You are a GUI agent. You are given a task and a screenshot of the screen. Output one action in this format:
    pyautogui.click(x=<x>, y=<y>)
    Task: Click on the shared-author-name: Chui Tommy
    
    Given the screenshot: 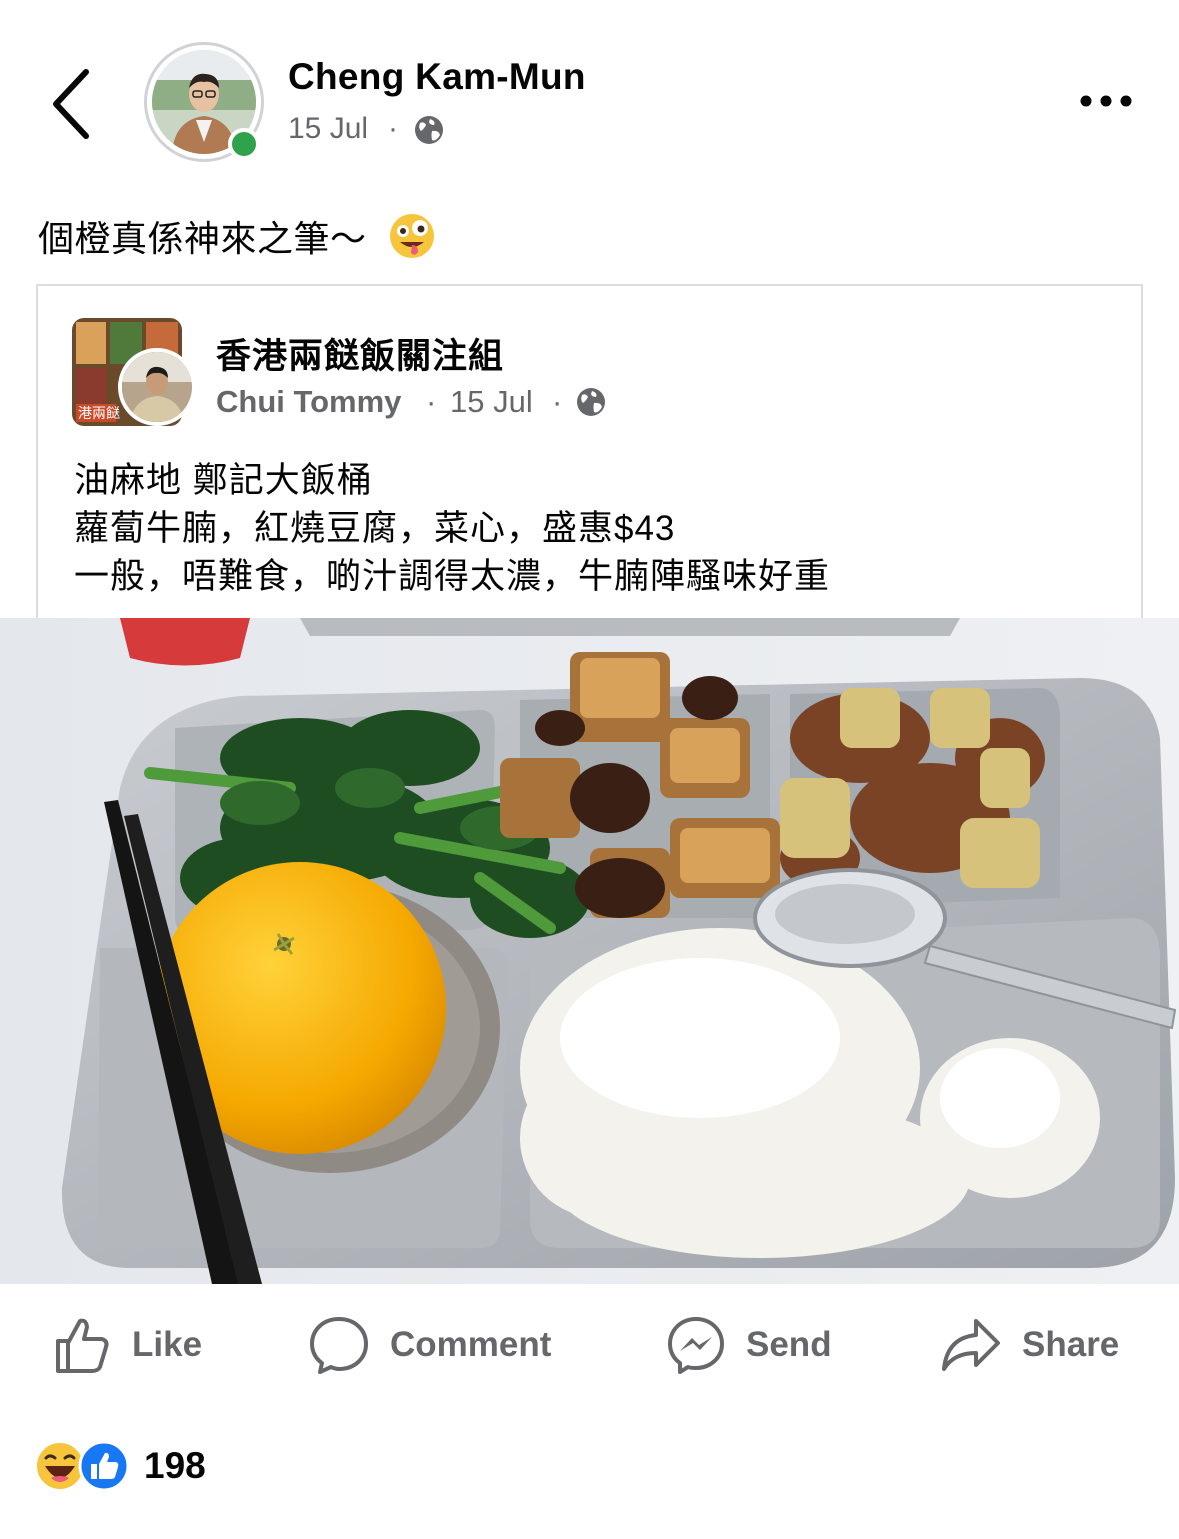 What is the action you would take?
    pyautogui.click(x=308, y=402)
    